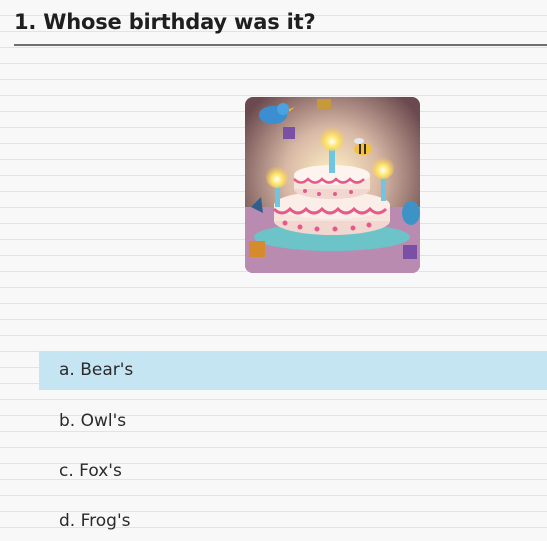 This screenshot has height=541, width=547. Describe the element at coordinates (90, 471) in the screenshot. I see `answer-label: c. Fox's` at that location.